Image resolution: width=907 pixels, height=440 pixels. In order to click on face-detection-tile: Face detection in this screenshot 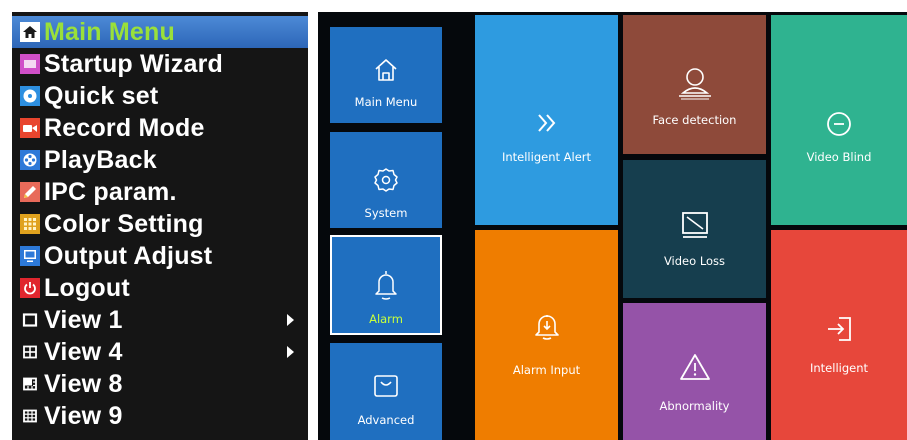, I will do `click(694, 84)`.